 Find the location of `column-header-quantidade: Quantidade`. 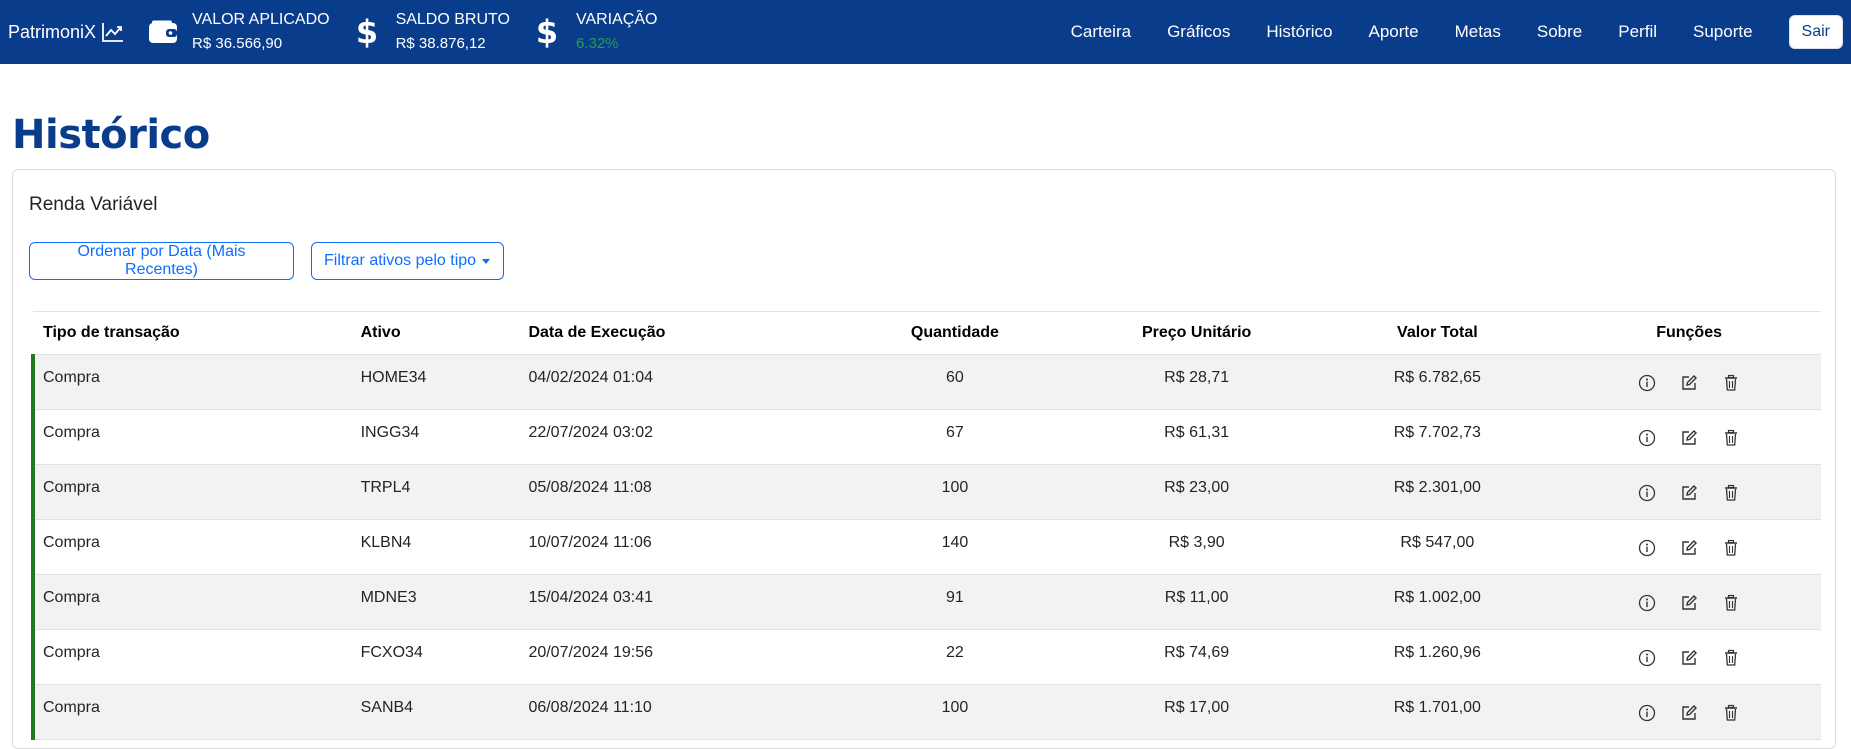

column-header-quantidade: Quantidade is located at coordinates (955, 333).